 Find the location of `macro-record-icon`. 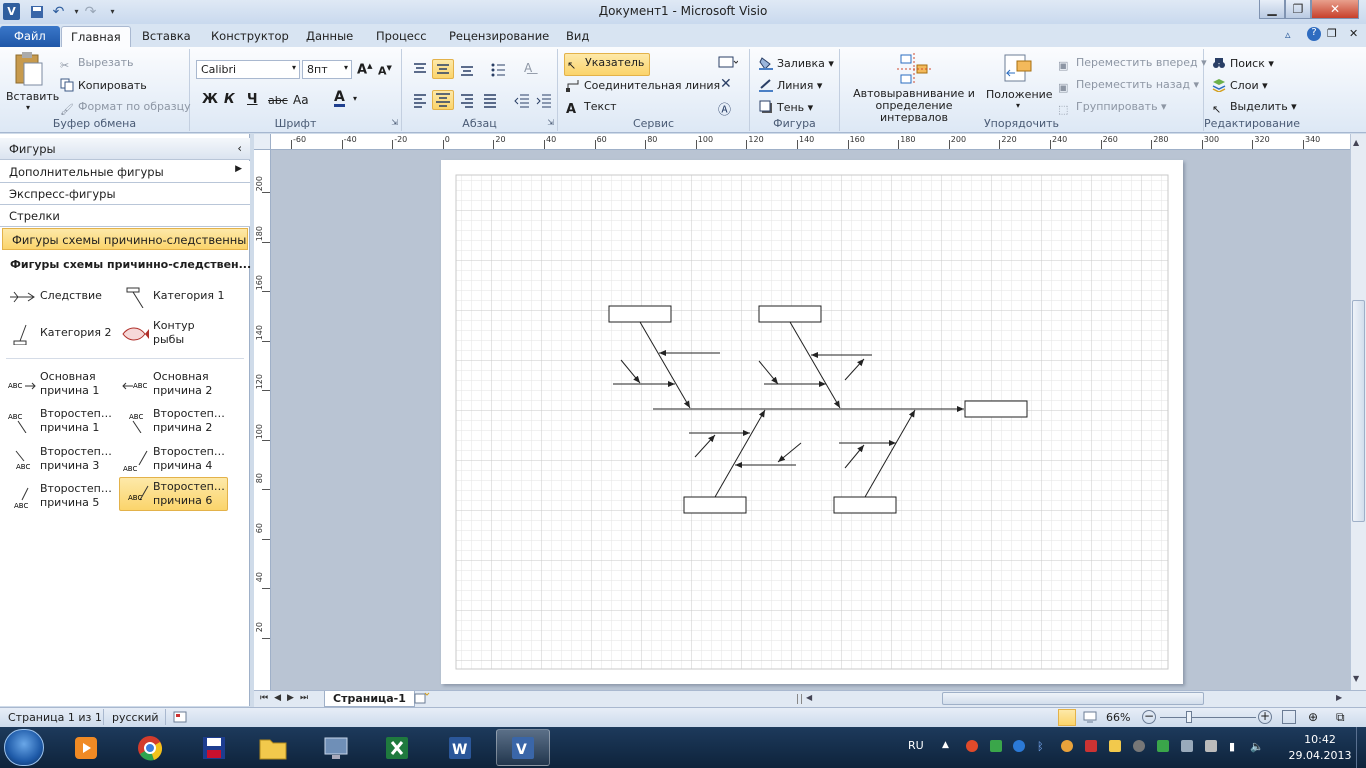

macro-record-icon is located at coordinates (180, 717).